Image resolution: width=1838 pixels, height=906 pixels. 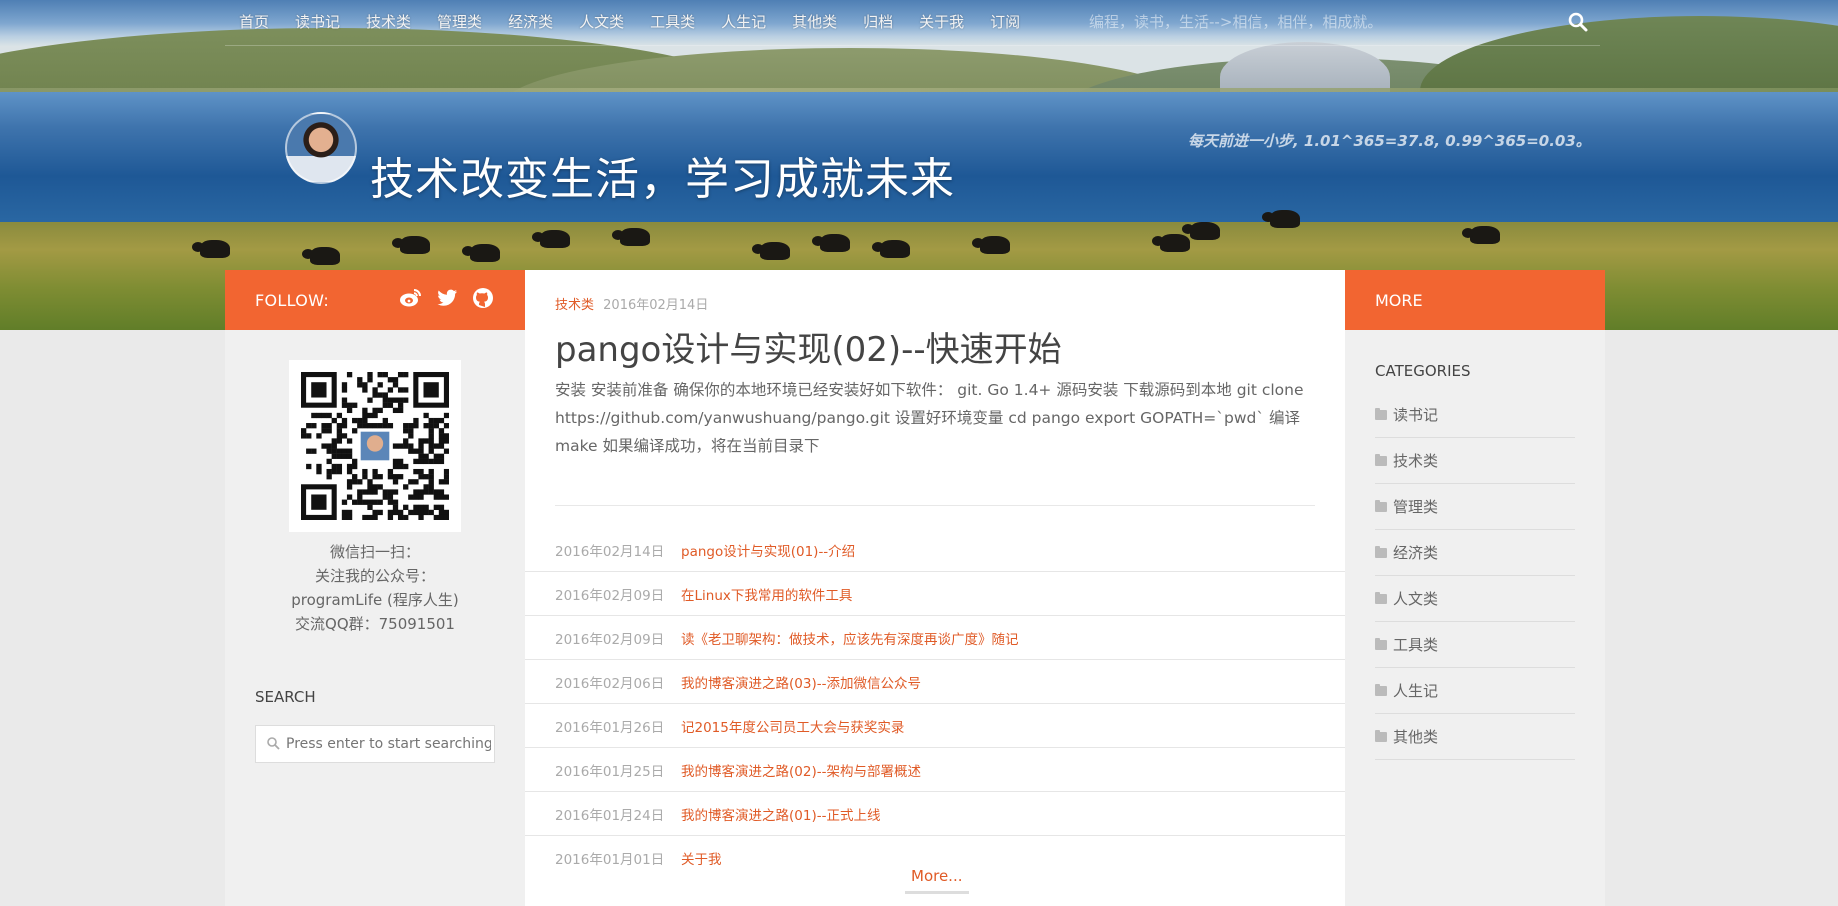 I want to click on nav-item-subscribe: 订阅, so click(x=1005, y=21).